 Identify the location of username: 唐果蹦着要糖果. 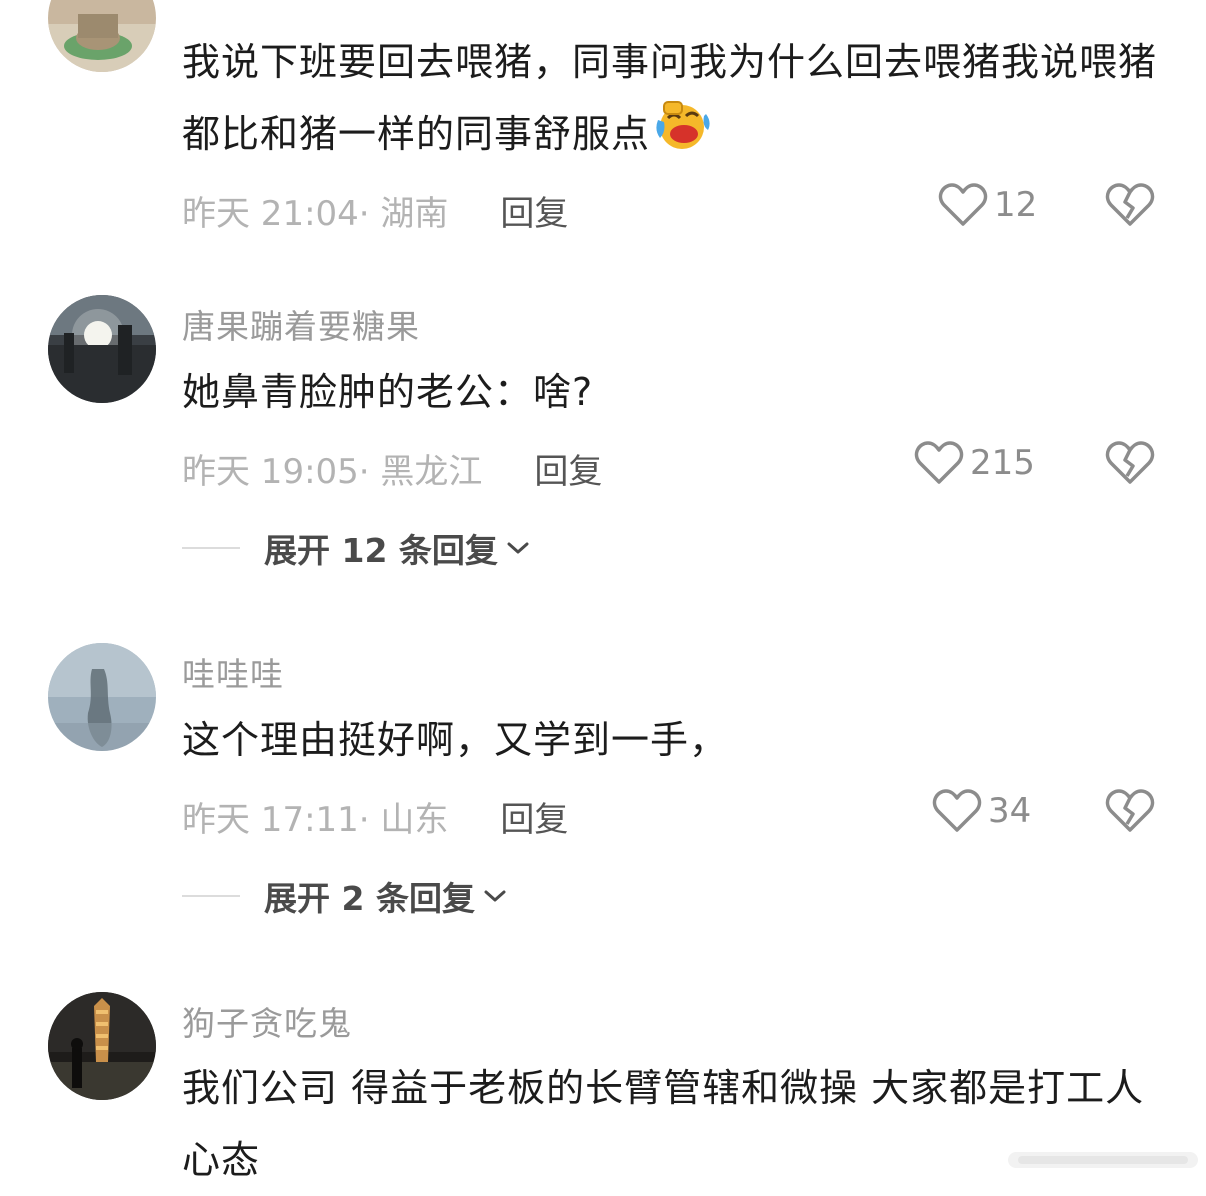
(301, 324).